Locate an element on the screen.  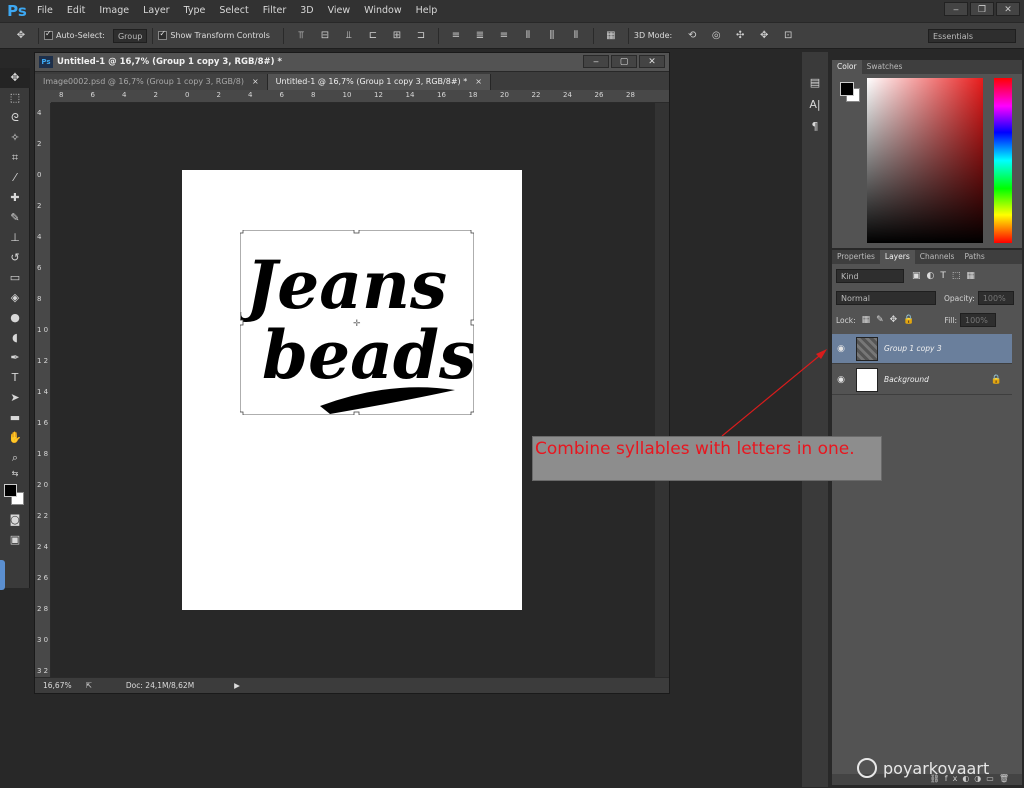
distribute-top-icon: ≡ is located at coordinates (456, 36).